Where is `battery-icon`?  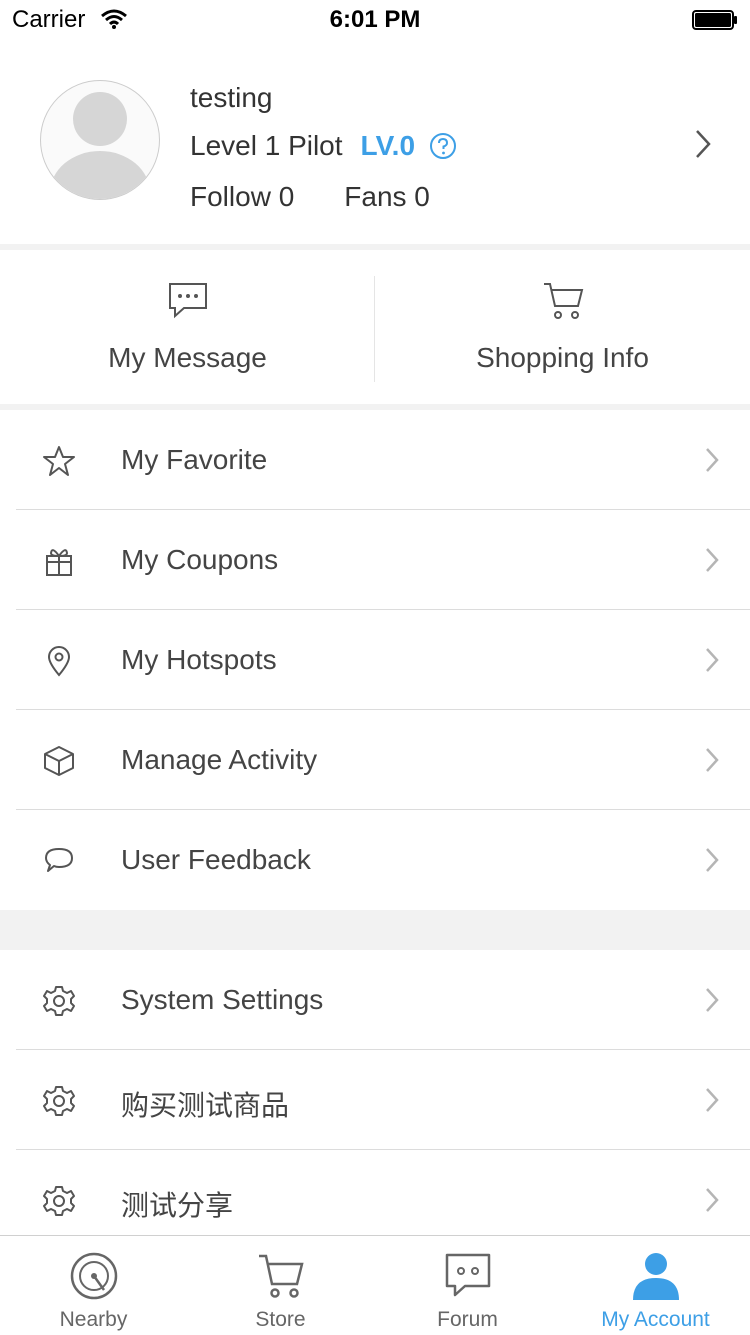
battery-icon is located at coordinates (714, 20).